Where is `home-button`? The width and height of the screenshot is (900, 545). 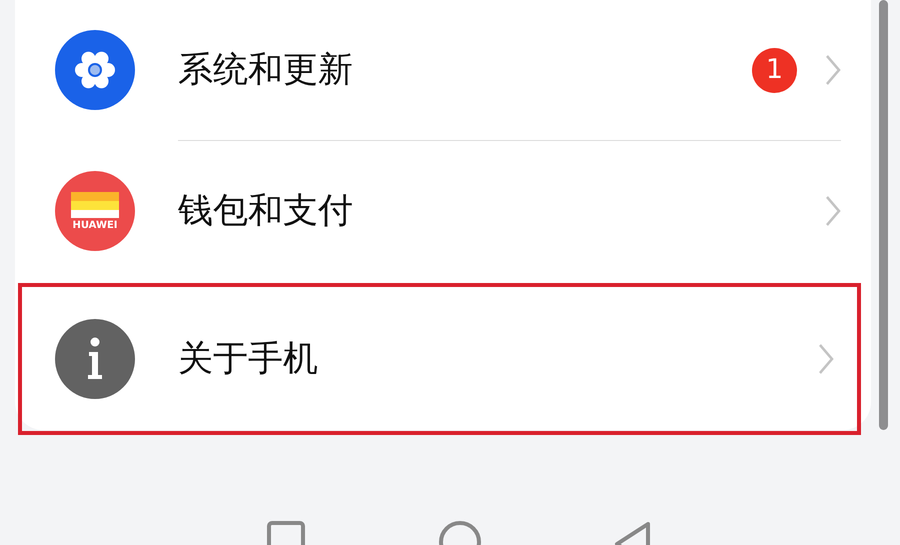
home-button is located at coordinates (460, 532).